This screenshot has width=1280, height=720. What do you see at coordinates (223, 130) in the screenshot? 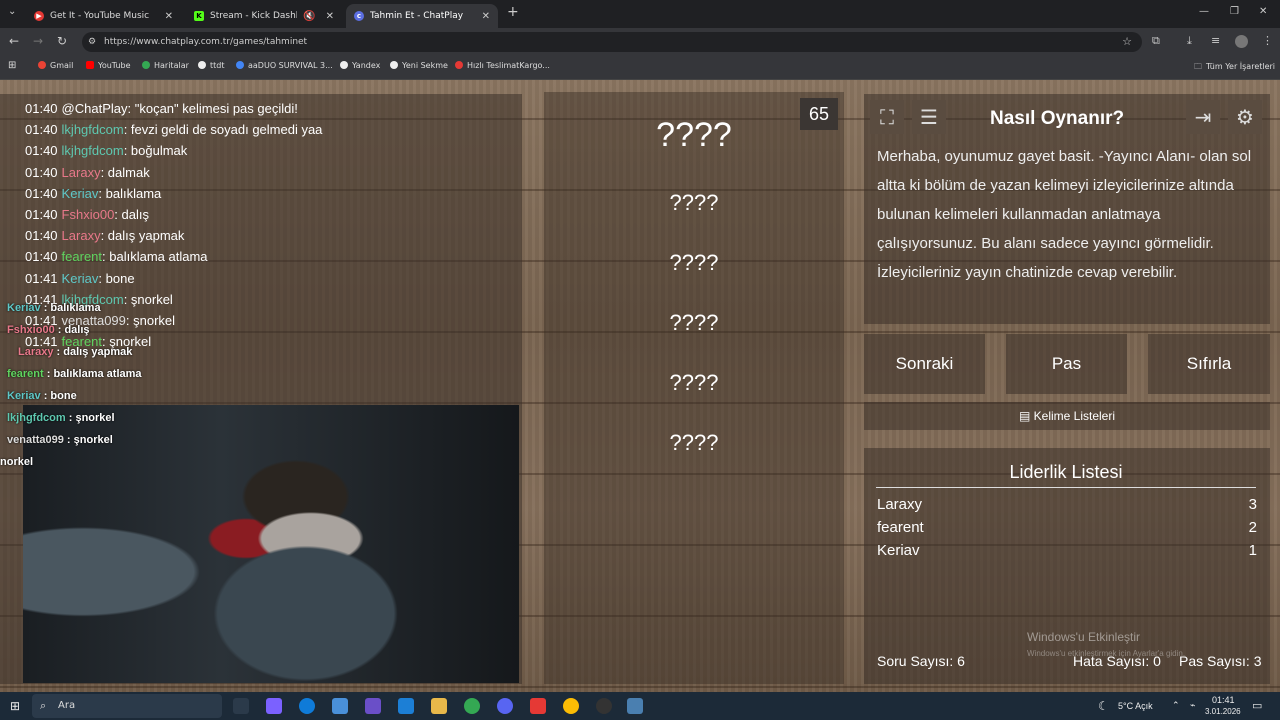
I see `chat-text: : fevzi geldi de soyadı gelmedi yaa` at bounding box center [223, 130].